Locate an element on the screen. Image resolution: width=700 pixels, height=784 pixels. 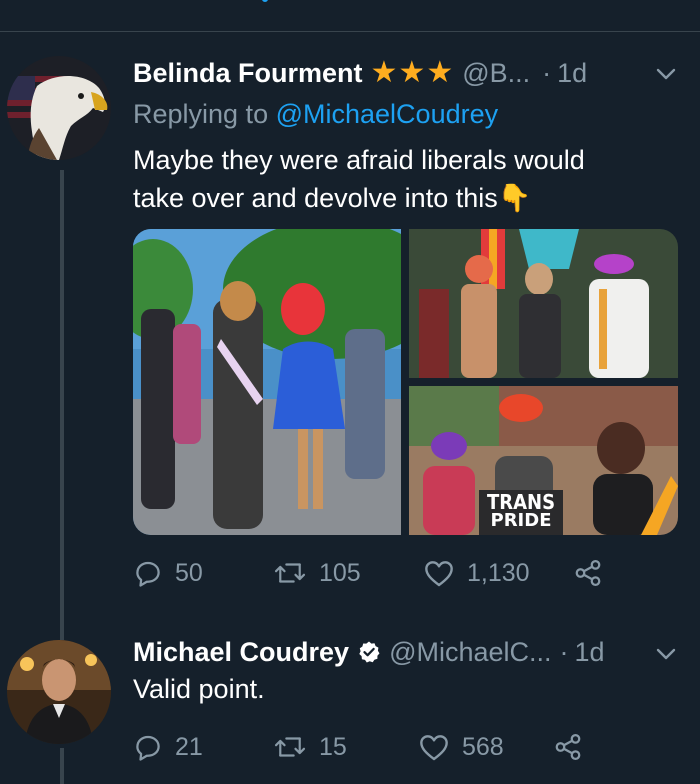
sign-text: PRIDE is located at coordinates (521, 520).